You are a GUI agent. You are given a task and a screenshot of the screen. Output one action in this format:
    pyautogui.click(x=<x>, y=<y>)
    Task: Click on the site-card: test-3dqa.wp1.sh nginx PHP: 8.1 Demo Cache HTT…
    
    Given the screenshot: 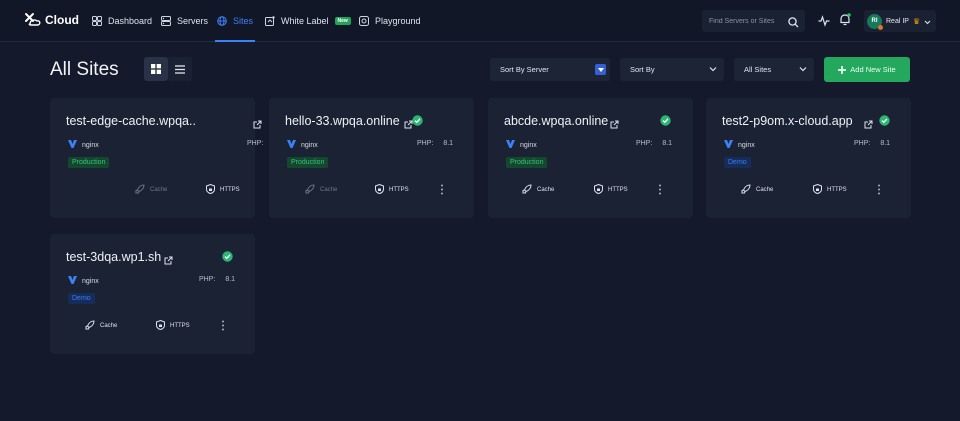 What is the action you would take?
    pyautogui.click(x=152, y=294)
    